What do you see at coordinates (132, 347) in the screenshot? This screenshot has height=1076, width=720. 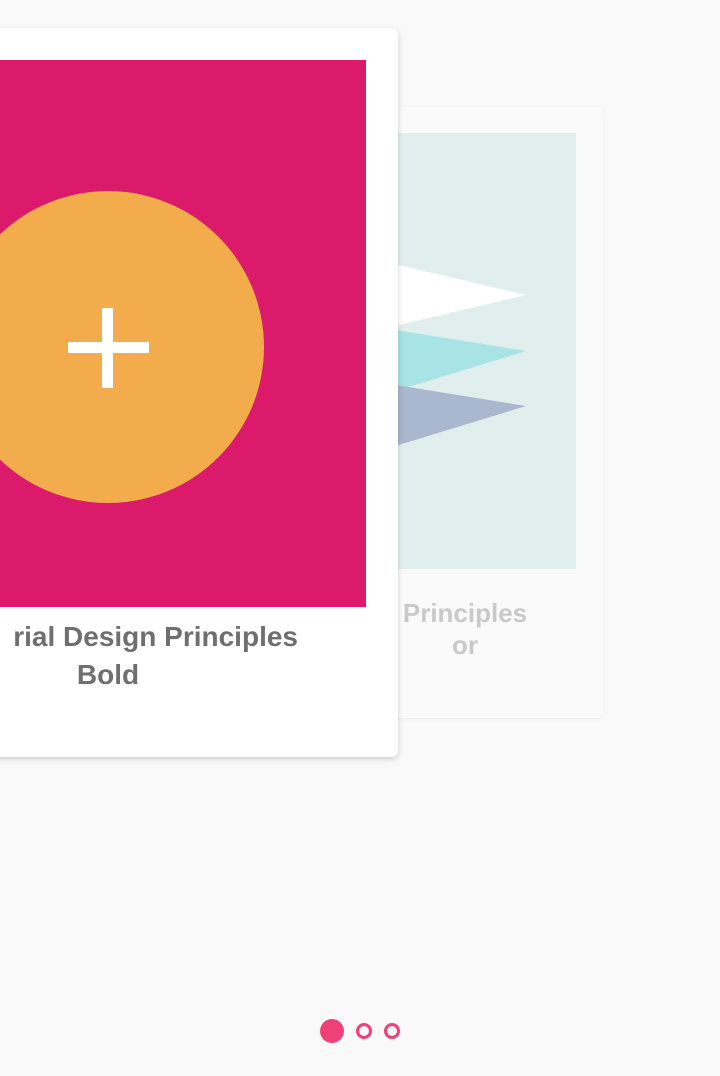 I see `orange-circle-art` at bounding box center [132, 347].